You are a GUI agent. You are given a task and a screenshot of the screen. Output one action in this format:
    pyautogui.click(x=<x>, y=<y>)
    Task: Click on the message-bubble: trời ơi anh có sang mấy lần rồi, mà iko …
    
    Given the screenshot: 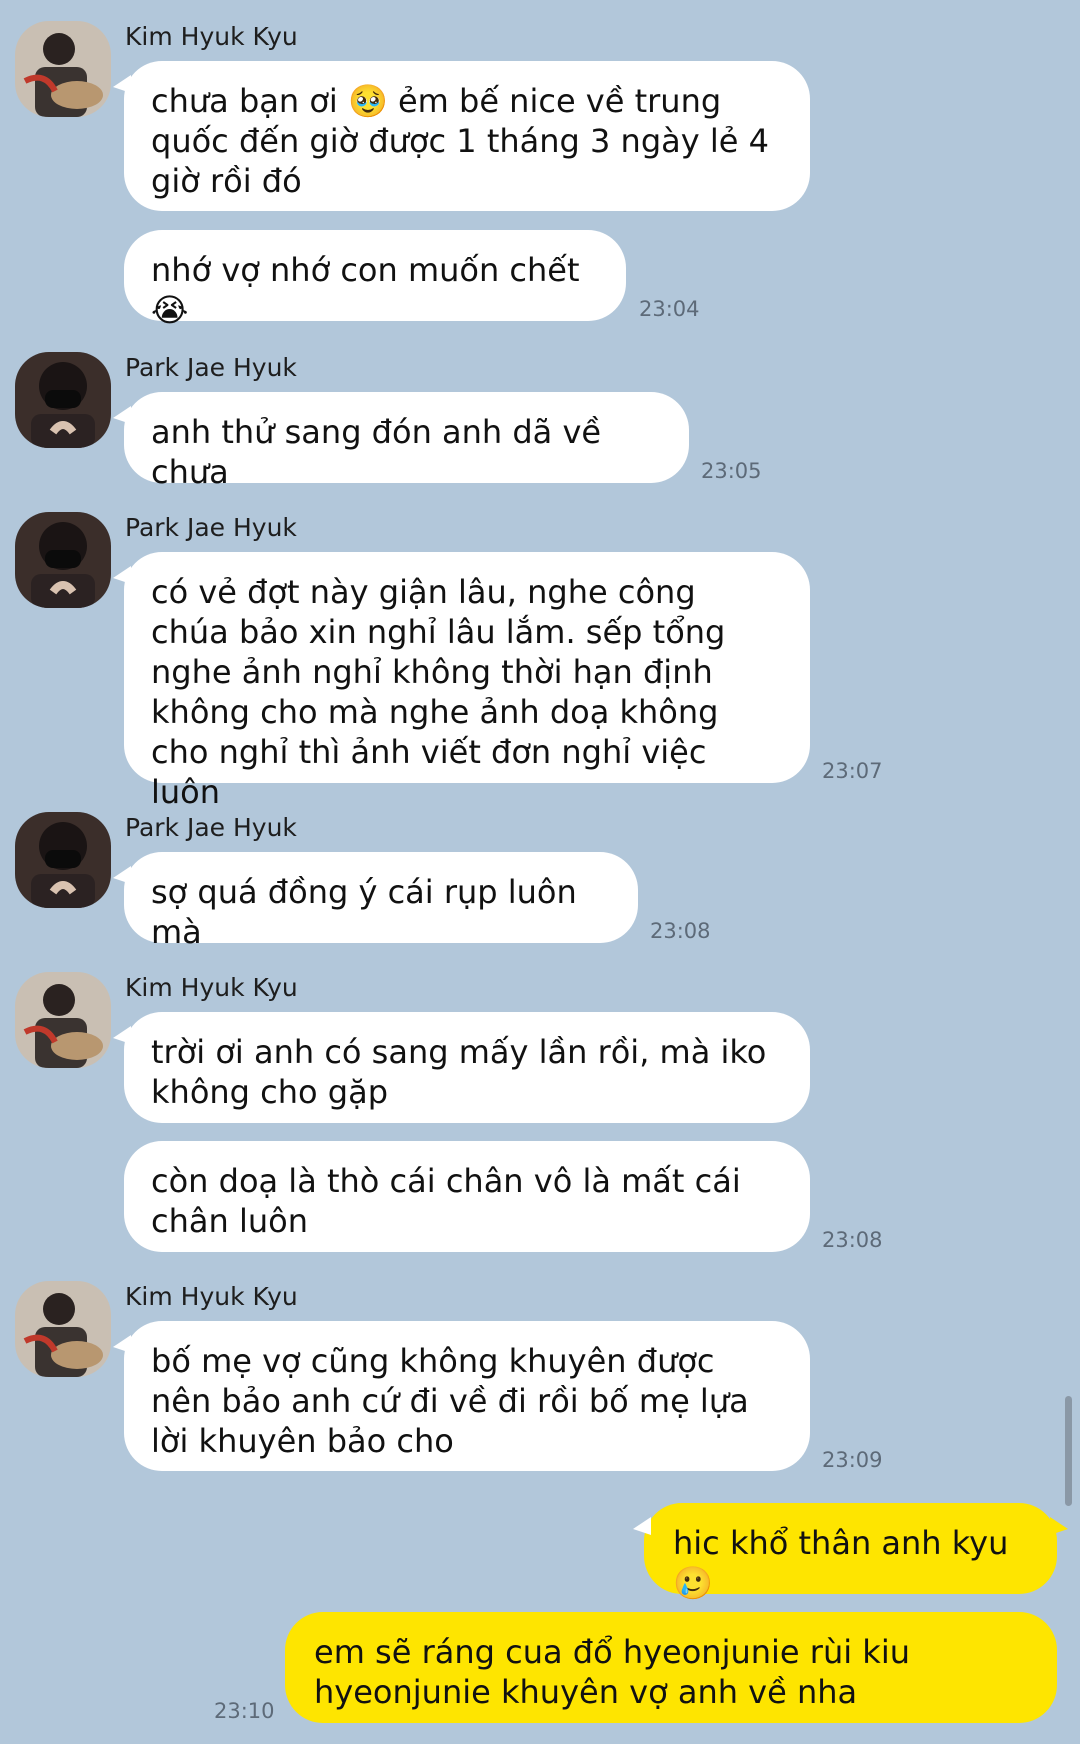 What is the action you would take?
    pyautogui.click(x=461, y=1067)
    